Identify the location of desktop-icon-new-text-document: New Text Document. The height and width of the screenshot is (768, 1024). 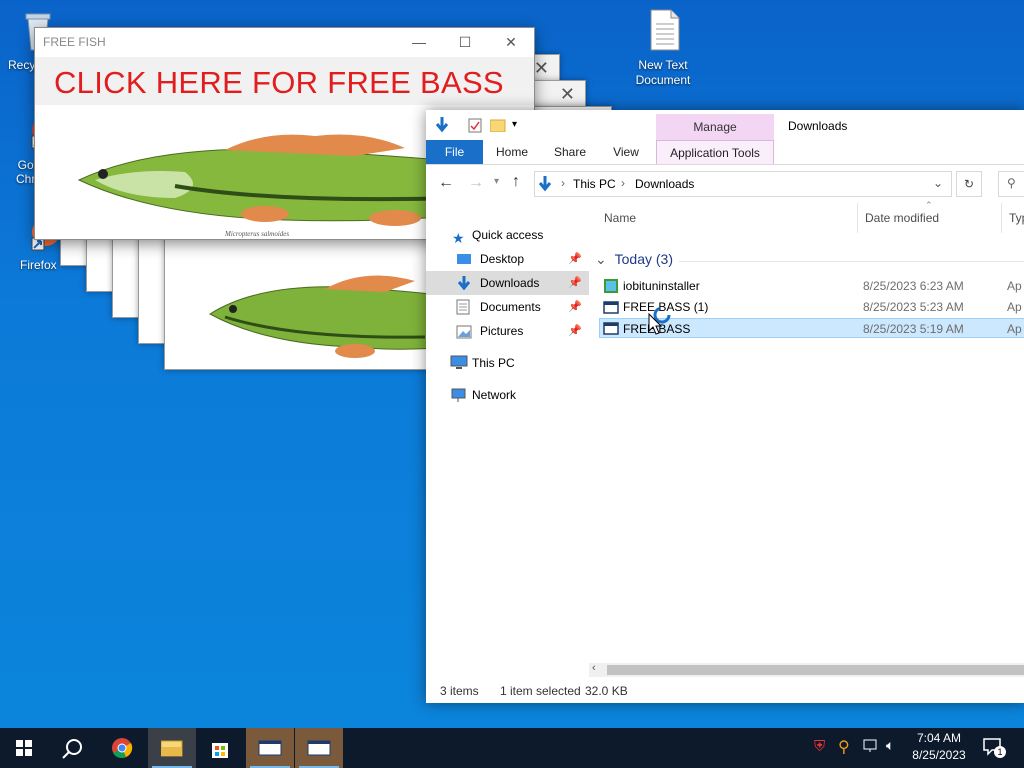
(663, 47).